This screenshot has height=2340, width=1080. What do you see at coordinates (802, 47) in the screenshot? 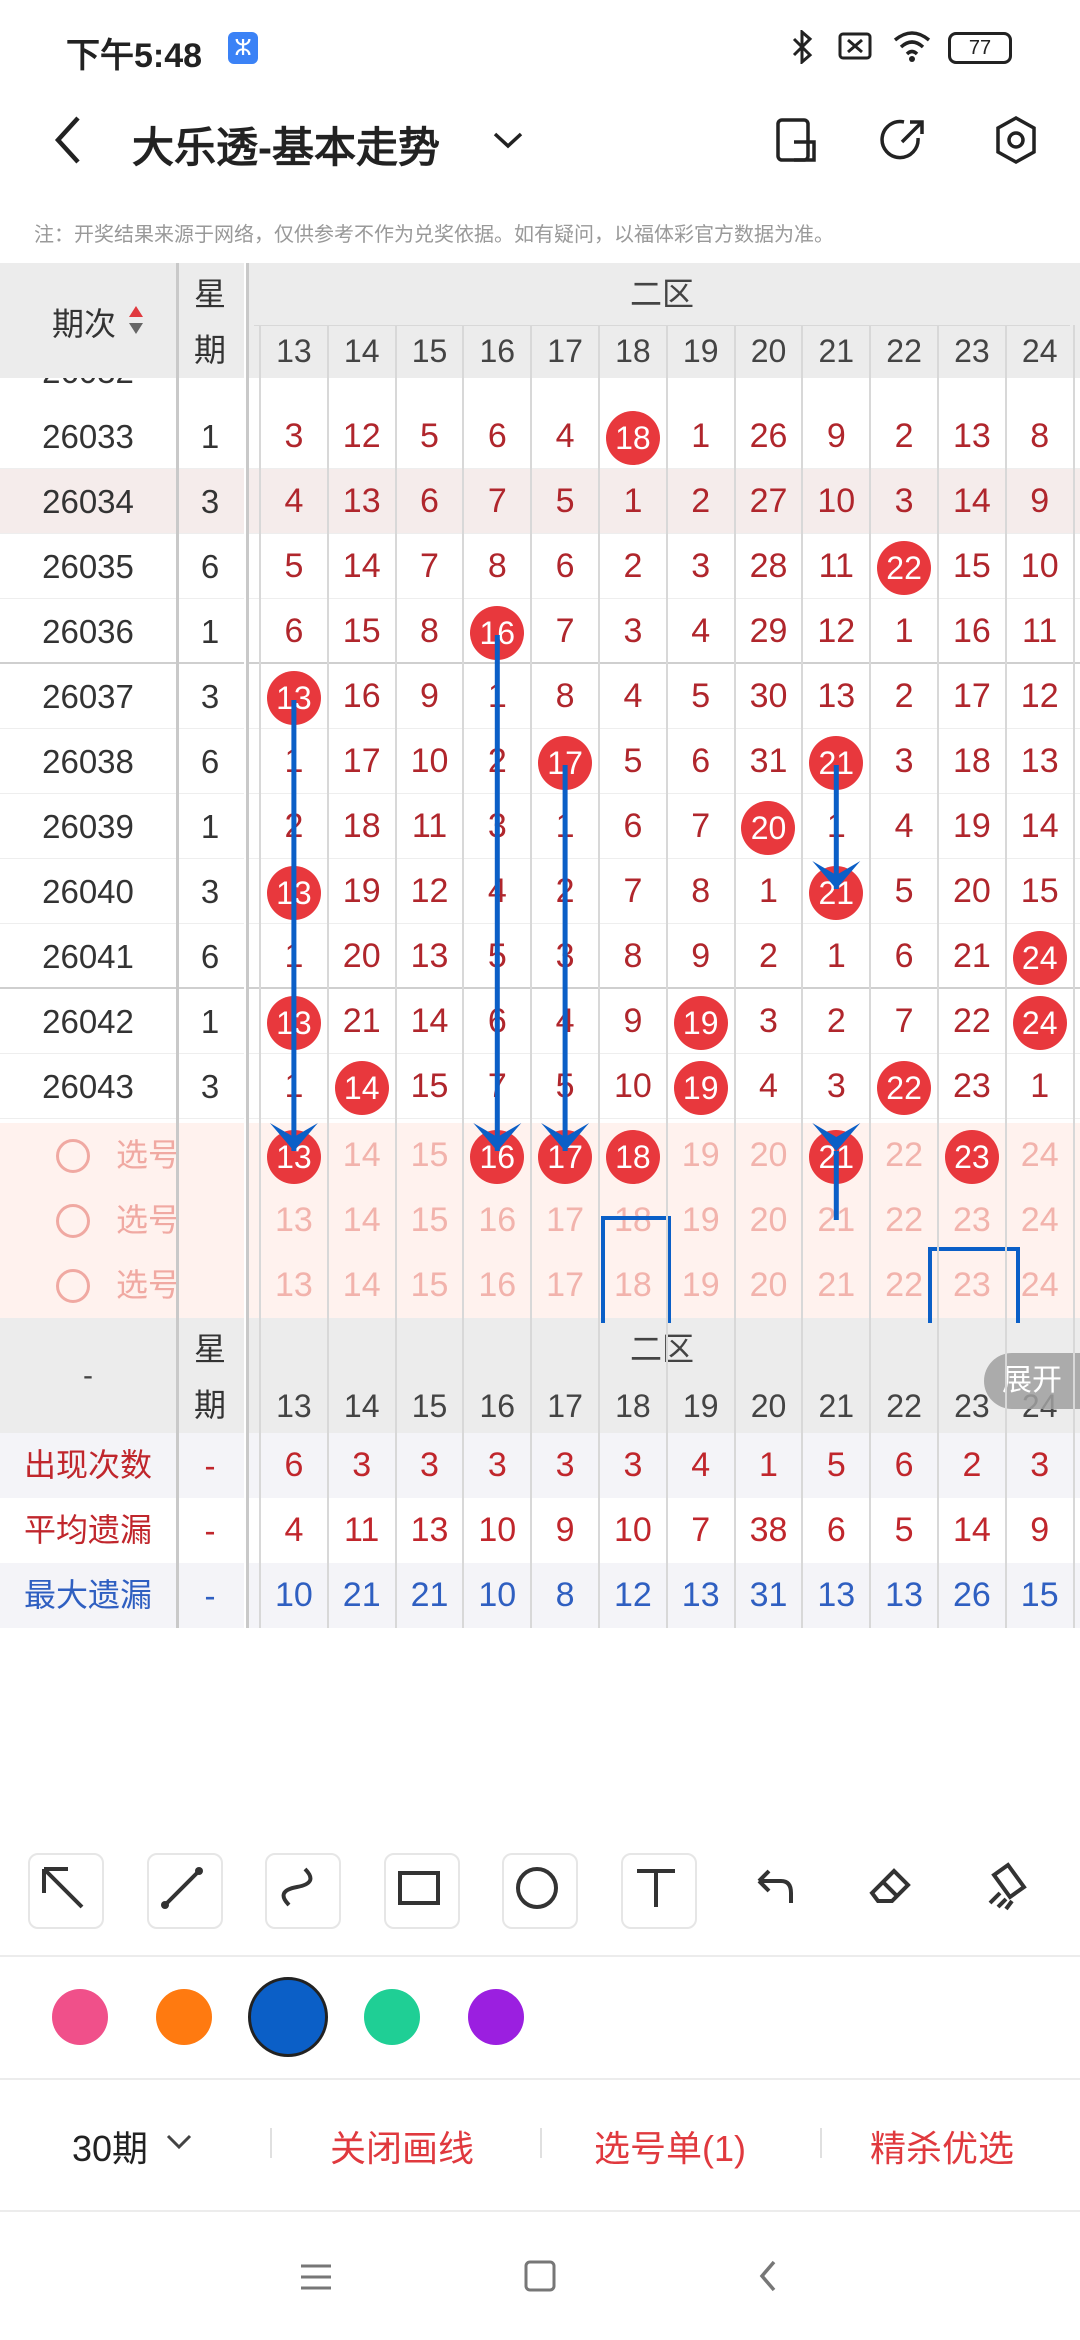
I see `bluetooth-icon` at bounding box center [802, 47].